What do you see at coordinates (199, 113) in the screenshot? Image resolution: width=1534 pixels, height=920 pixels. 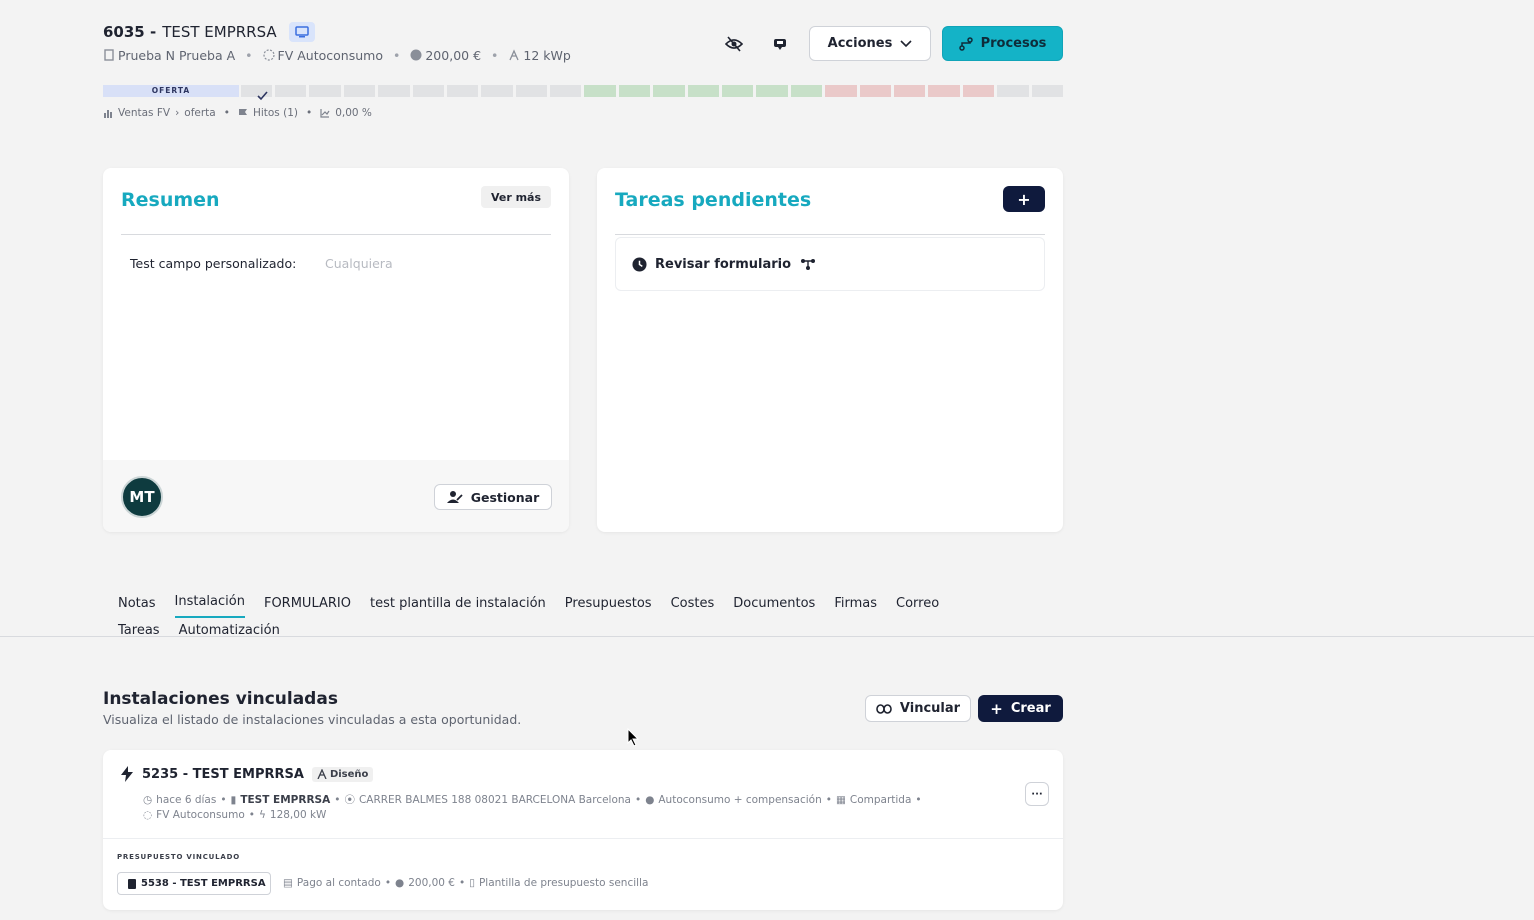 I see `pipeline-stage: oferta` at bounding box center [199, 113].